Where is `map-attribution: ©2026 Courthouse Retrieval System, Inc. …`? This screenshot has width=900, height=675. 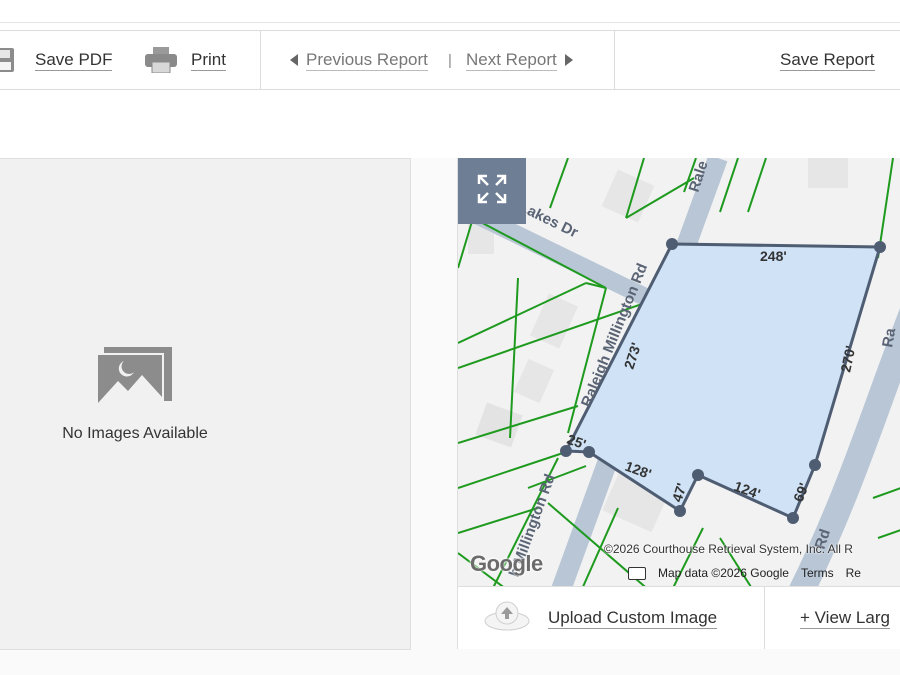
map-attribution: ©2026 Courthouse Retrieval System, Inc. … is located at coordinates (728, 549).